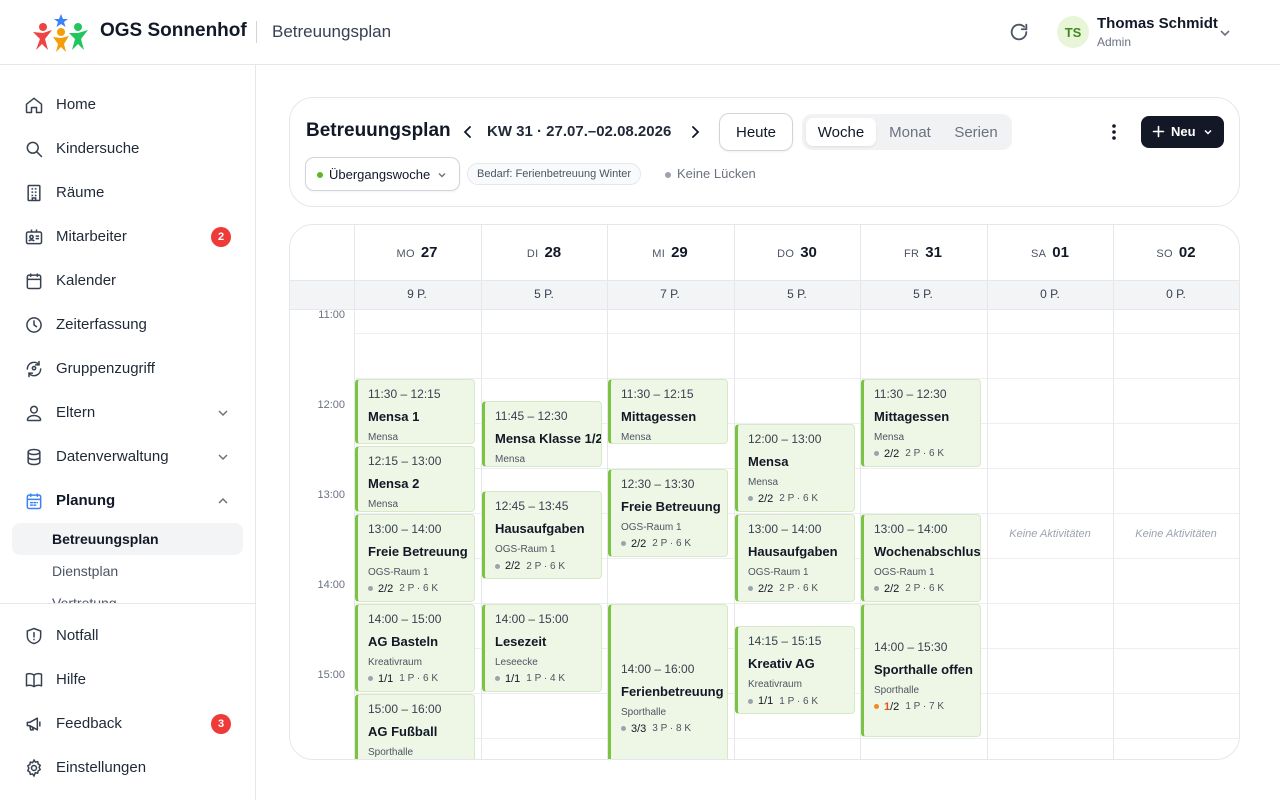 The image size is (1280, 800). I want to click on event-card: 12:00 – 13:00 Mensa Mensa 2/2 2 P · 6 K, so click(795, 467).